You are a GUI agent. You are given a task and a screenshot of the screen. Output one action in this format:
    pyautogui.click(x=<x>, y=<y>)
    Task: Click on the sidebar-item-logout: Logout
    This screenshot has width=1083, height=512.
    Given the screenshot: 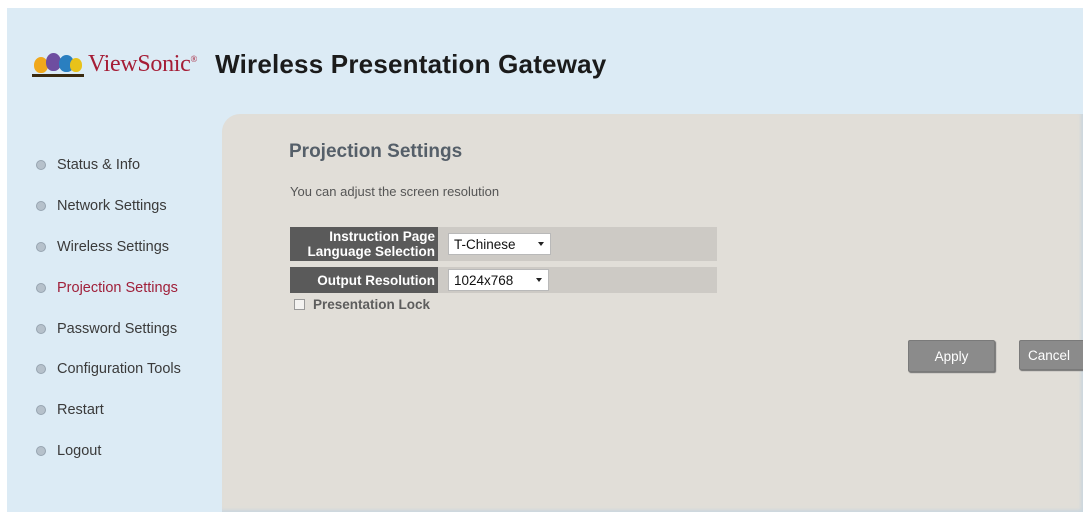 What is the action you would take?
    pyautogui.click(x=108, y=451)
    